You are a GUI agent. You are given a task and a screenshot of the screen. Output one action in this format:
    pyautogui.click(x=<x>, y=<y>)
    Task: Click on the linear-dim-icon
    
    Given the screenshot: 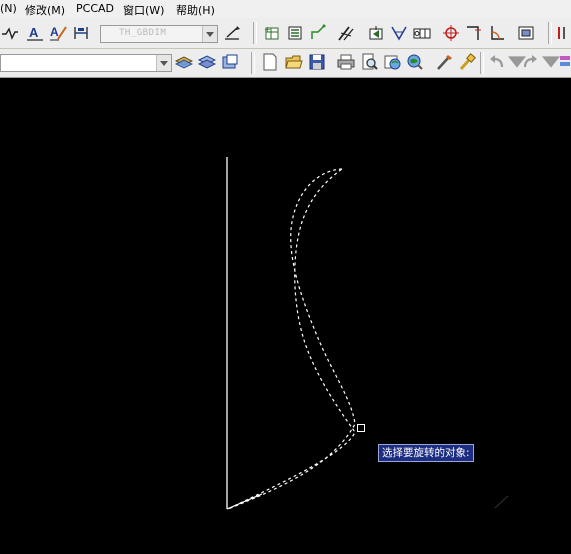 What is the action you would take?
    pyautogui.click(x=10, y=33)
    